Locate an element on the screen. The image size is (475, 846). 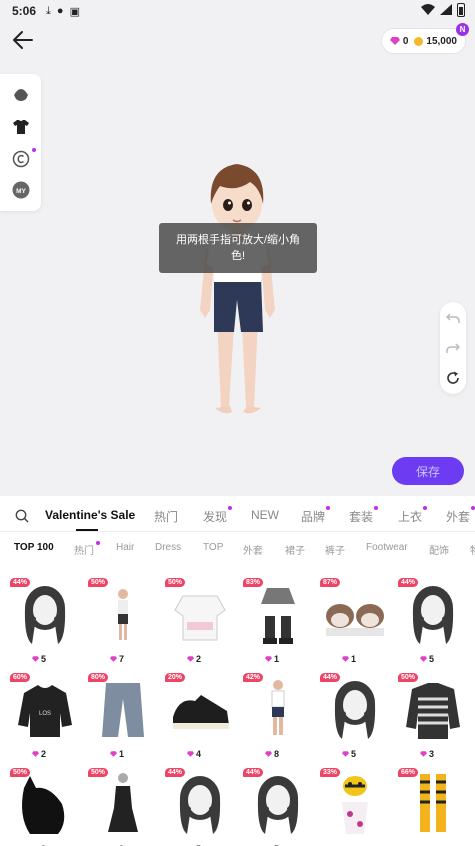
subtab-footwear: Footwear is located at coordinates (387, 547).